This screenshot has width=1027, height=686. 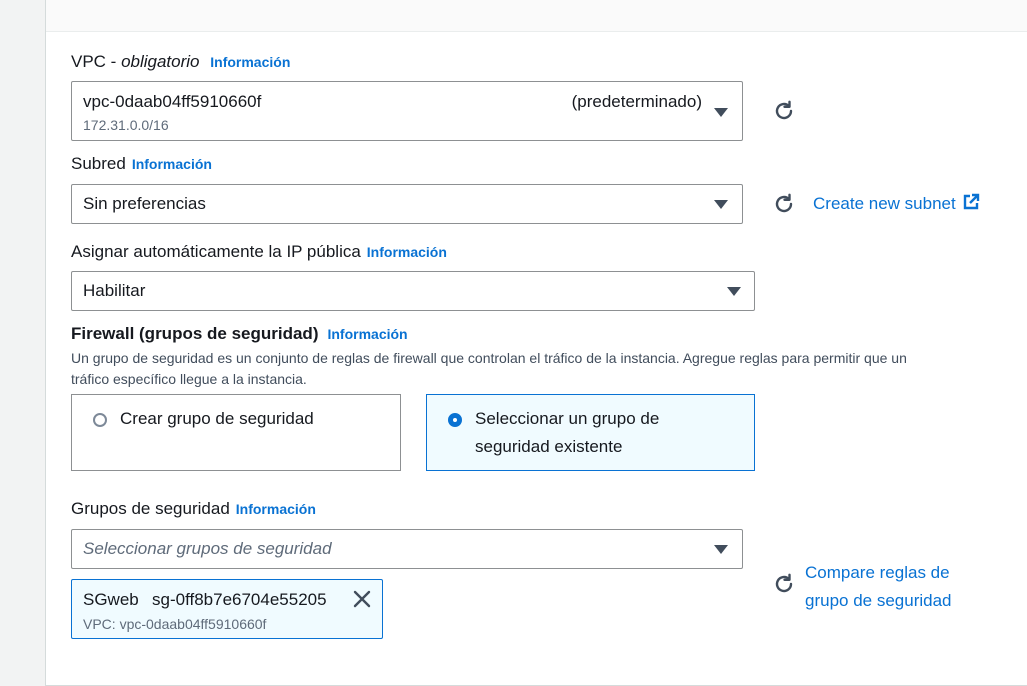 What do you see at coordinates (878, 600) in the screenshot?
I see `compare-rules-link-line: grupo de seguridad` at bounding box center [878, 600].